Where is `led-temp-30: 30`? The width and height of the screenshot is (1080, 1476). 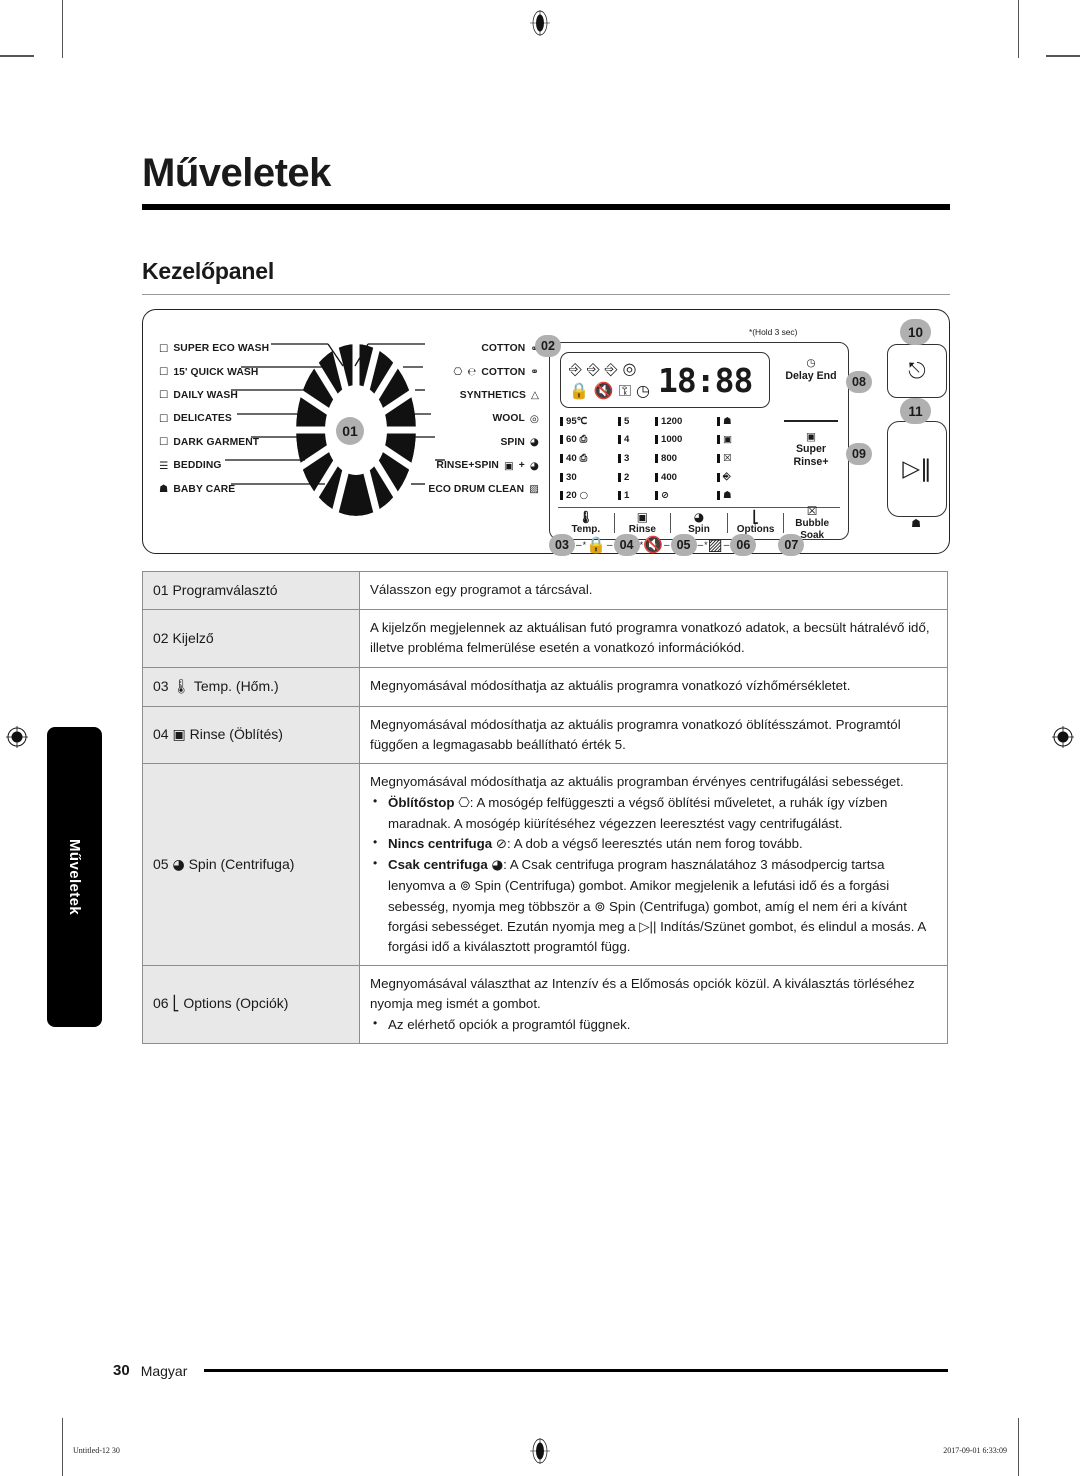 led-temp-30: 30 is located at coordinates (589, 477).